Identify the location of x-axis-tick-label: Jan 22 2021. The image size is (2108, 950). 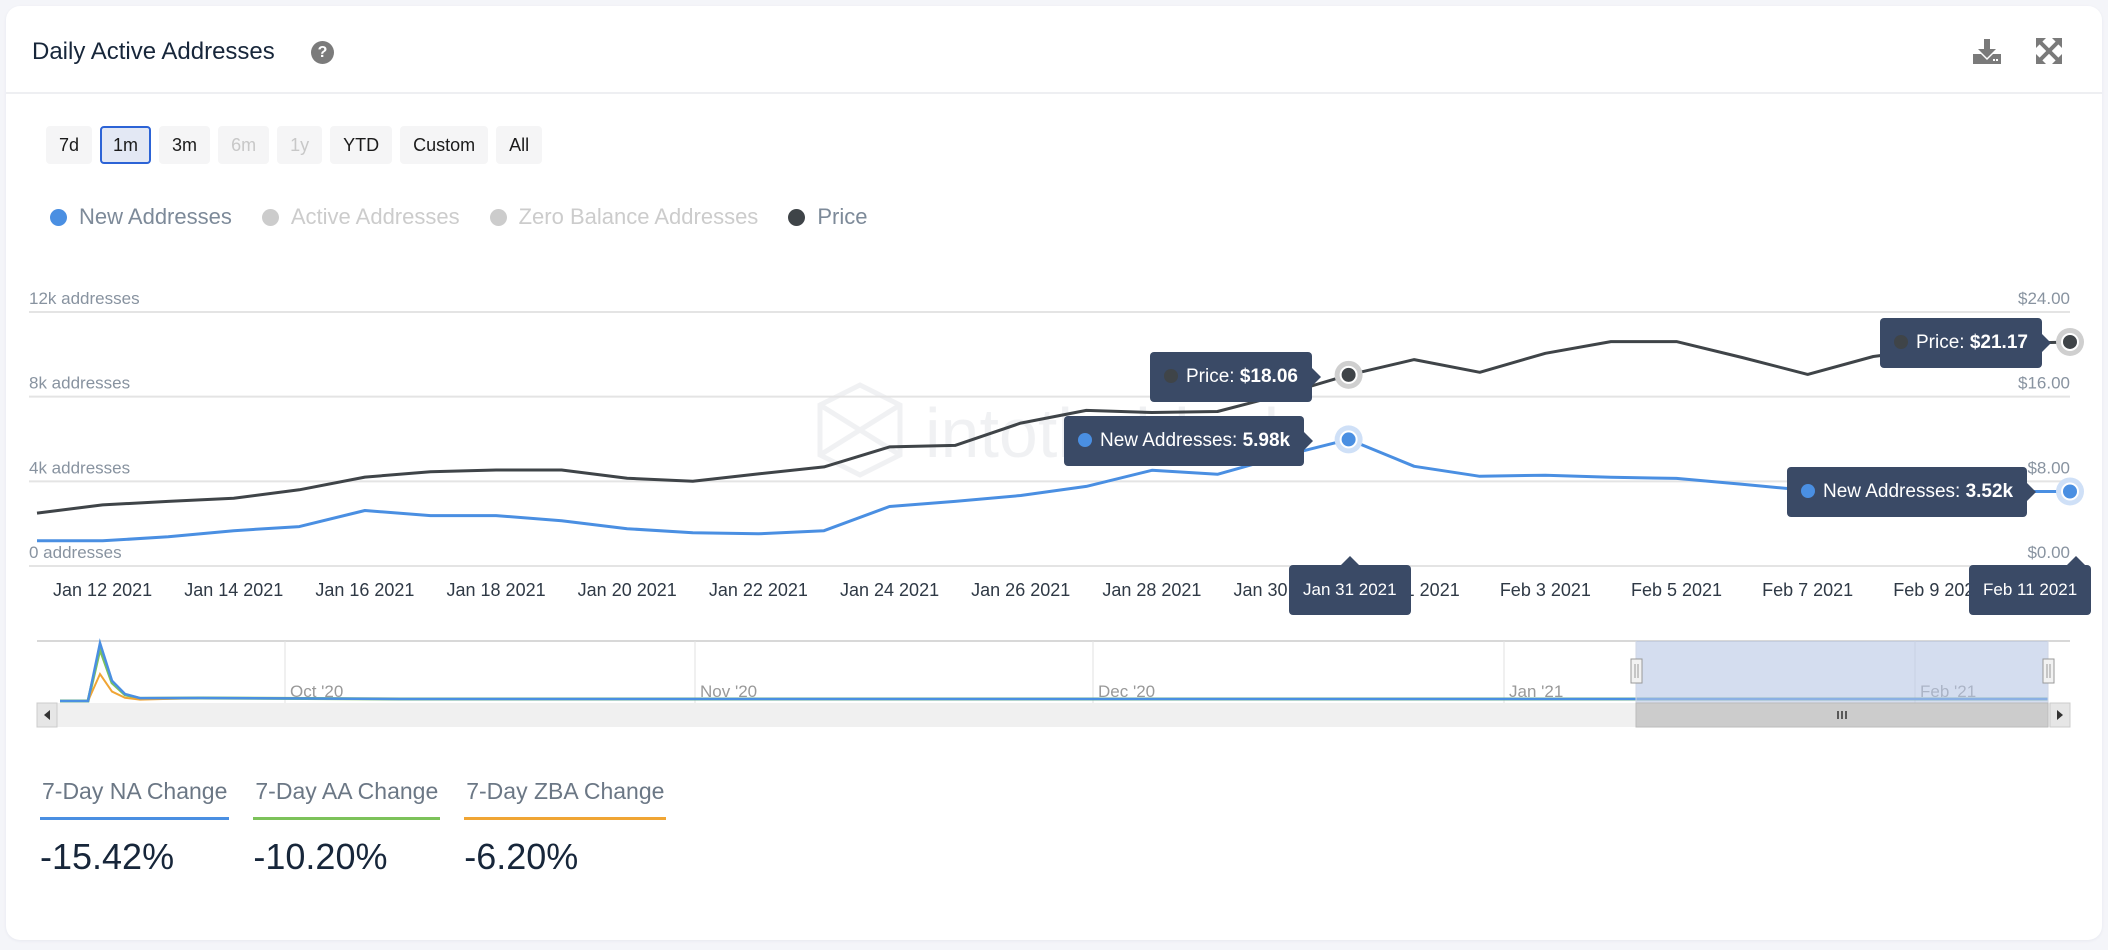
(758, 590).